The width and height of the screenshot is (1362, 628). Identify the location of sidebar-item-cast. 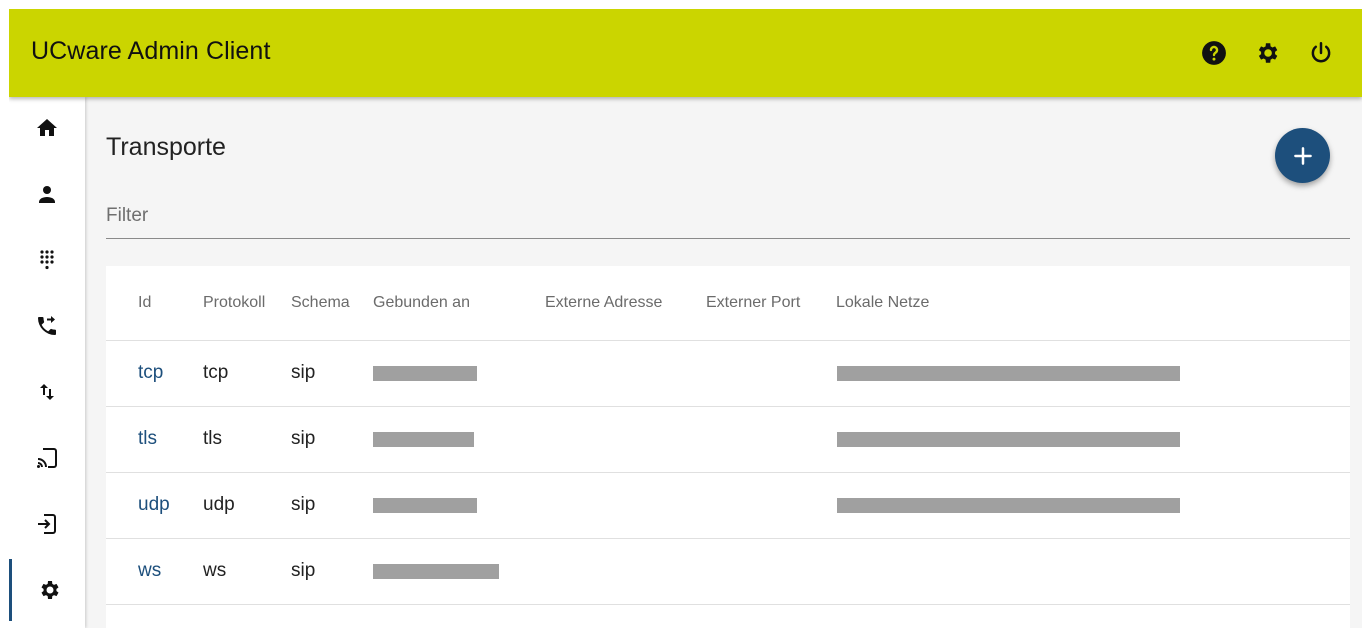
(47, 458).